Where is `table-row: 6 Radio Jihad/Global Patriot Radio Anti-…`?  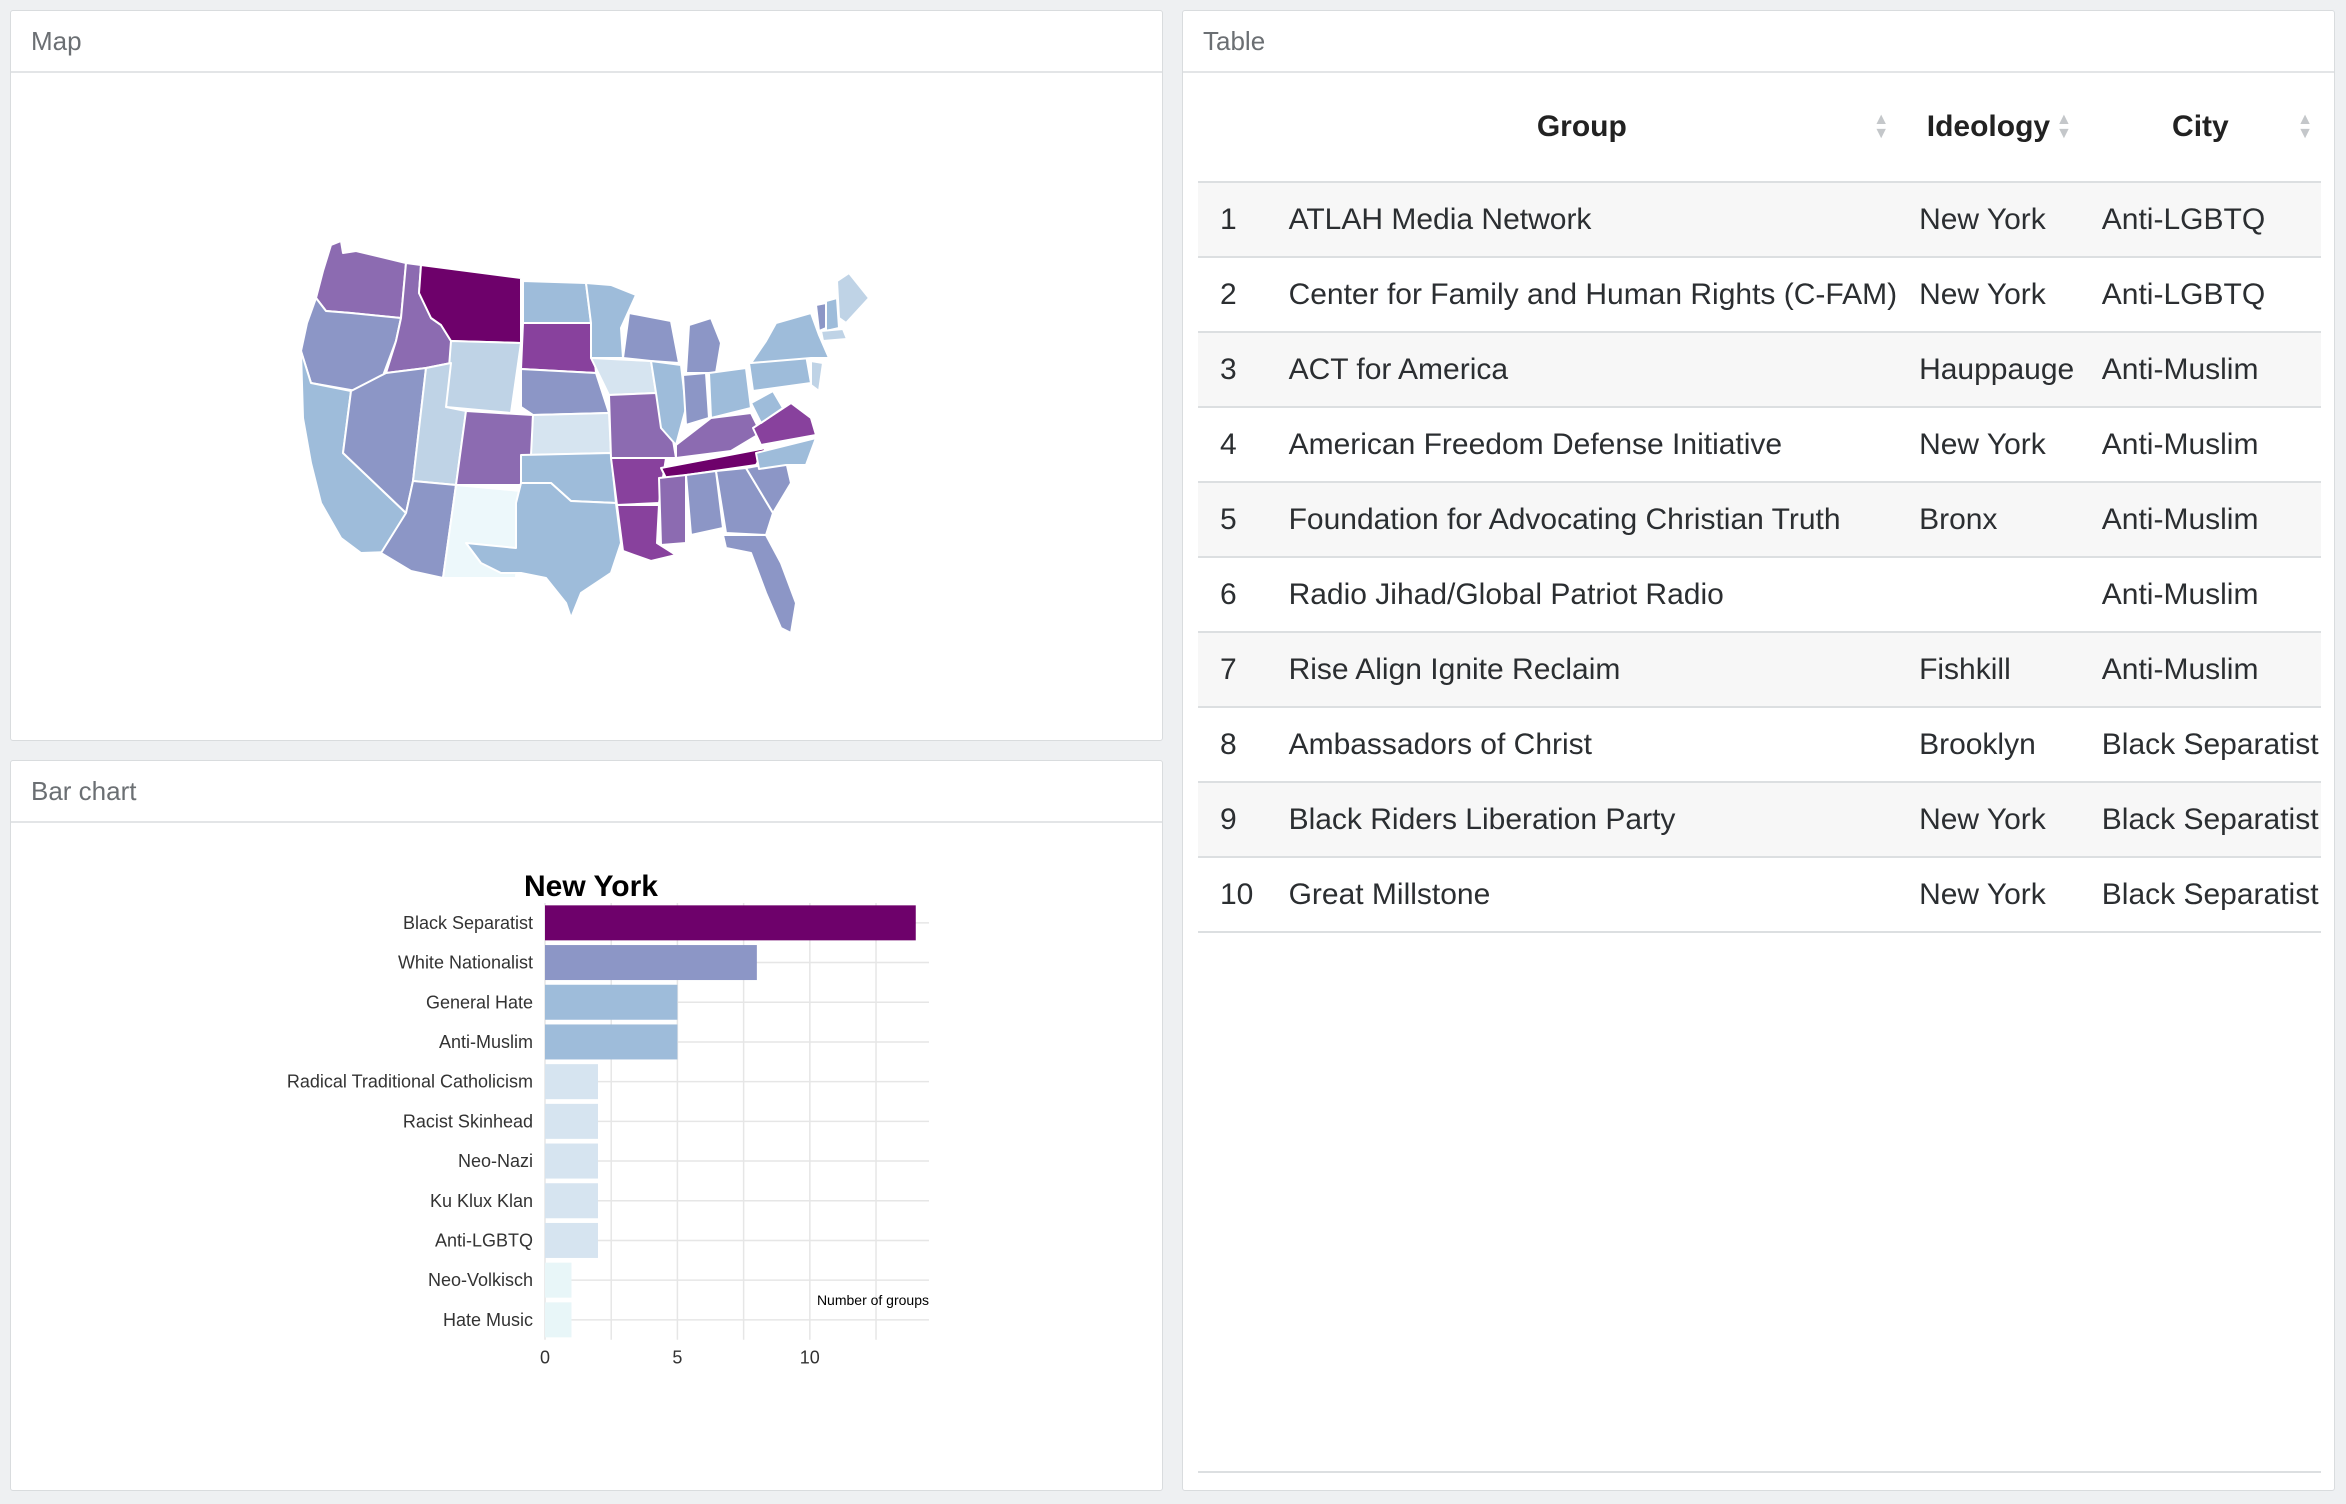
table-row: 6 Radio Jihad/Global Patriot Radio Anti-… is located at coordinates (1759, 595).